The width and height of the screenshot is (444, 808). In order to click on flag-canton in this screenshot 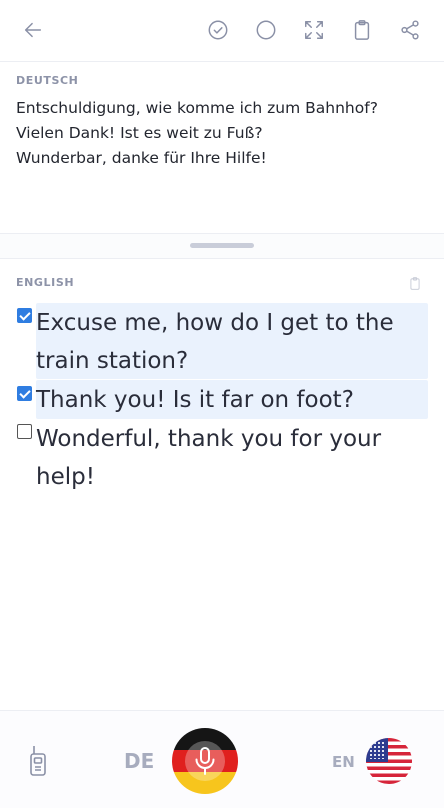, I will do `click(377, 750)`.